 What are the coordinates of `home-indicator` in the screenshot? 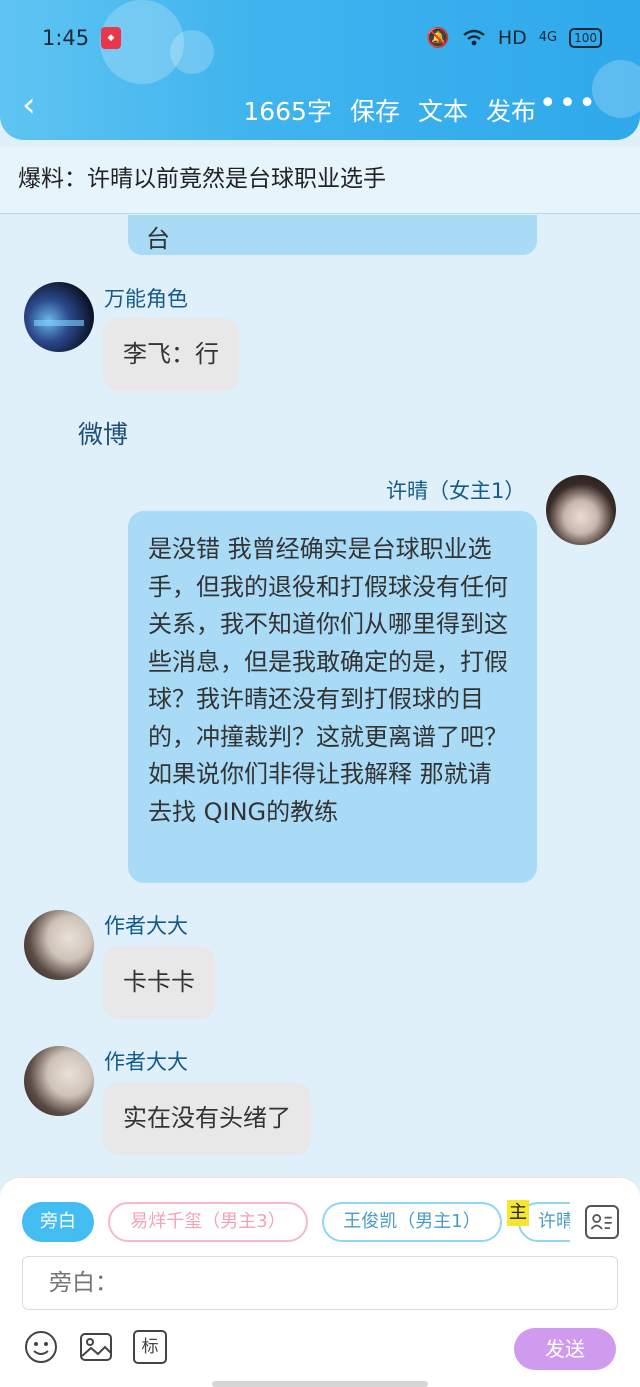 It's located at (320, 1384).